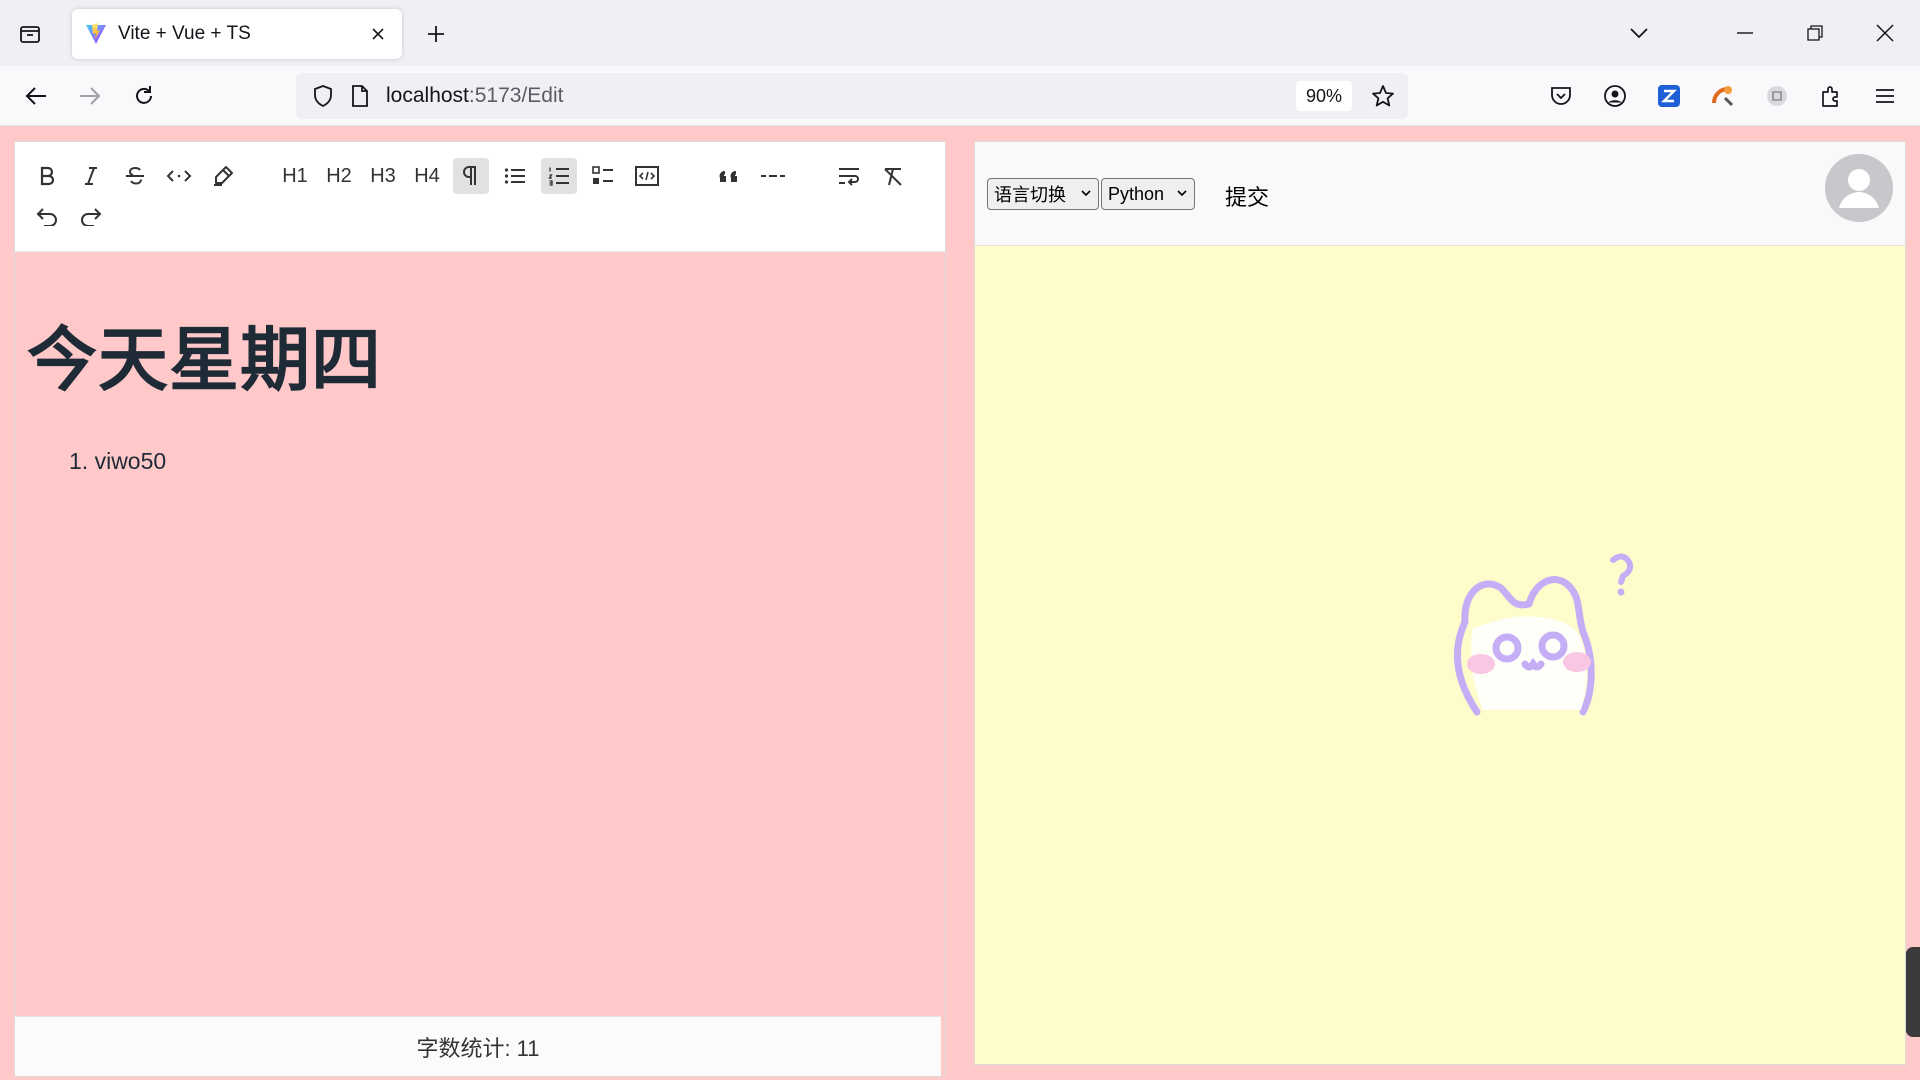 Image resolution: width=1920 pixels, height=1080 pixels. What do you see at coordinates (729, 176) in the screenshot?
I see `blockquote-icon` at bounding box center [729, 176].